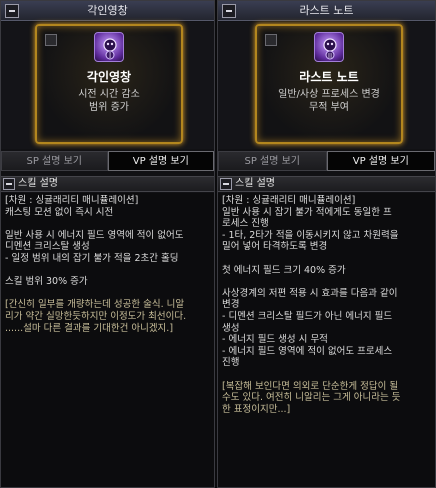  I want to click on description-line: 일반 사용 시 잡기 불가 적에게도 동일한 프, so click(307, 212).